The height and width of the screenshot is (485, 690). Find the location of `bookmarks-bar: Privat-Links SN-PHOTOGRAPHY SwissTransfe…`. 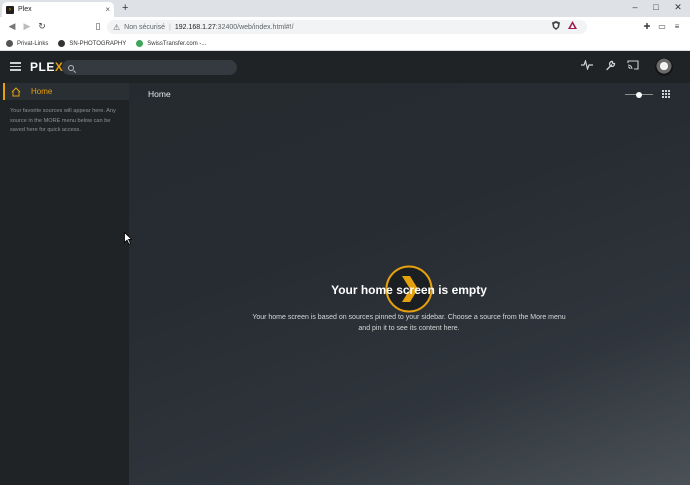

bookmarks-bar: Privat-Links SN-PHOTOGRAPHY SwissTransfe… is located at coordinates (345, 44).